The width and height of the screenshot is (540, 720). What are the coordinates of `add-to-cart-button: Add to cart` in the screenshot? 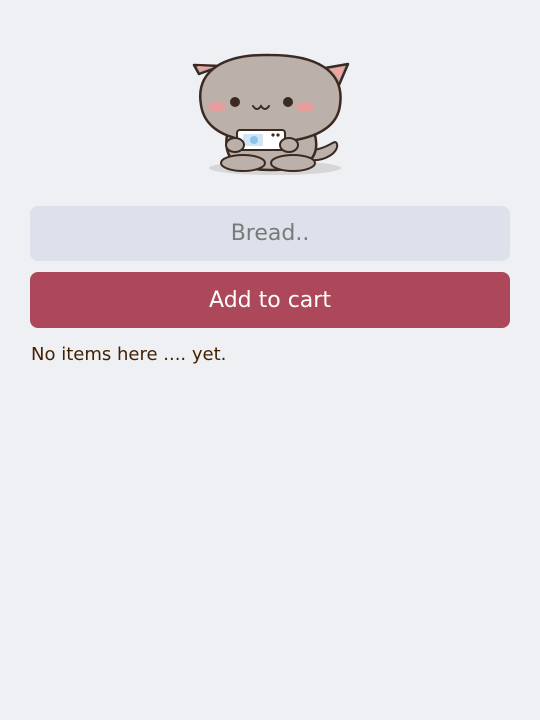 It's located at (270, 300).